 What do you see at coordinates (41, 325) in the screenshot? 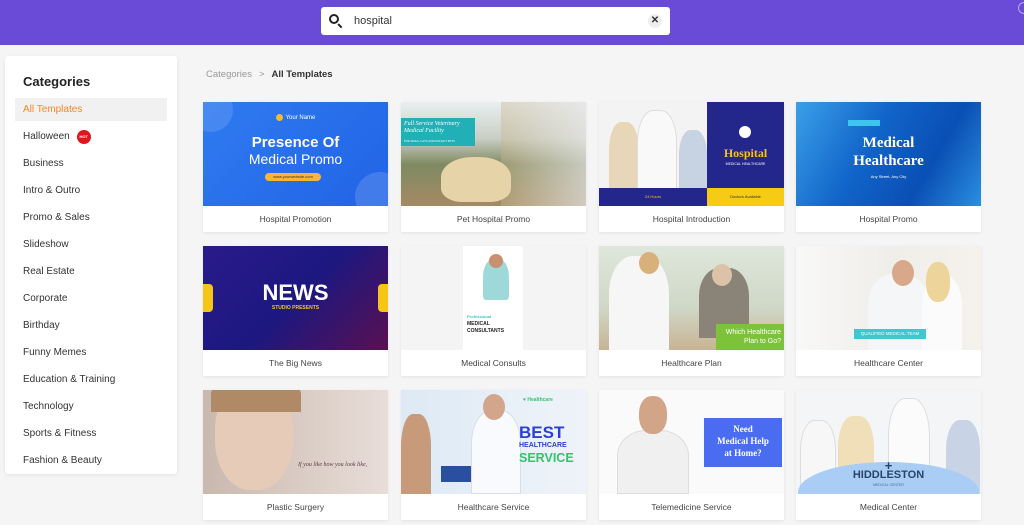
I see `sidebar-item-label: Birthday` at bounding box center [41, 325].